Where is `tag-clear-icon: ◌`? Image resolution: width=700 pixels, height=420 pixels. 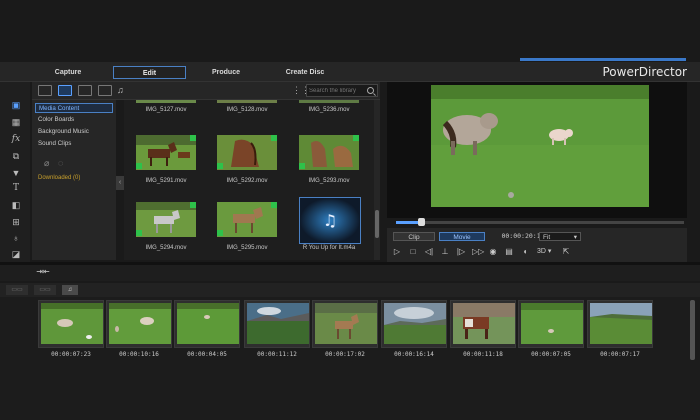
tag-clear-icon: ◌ is located at coordinates (60, 163).